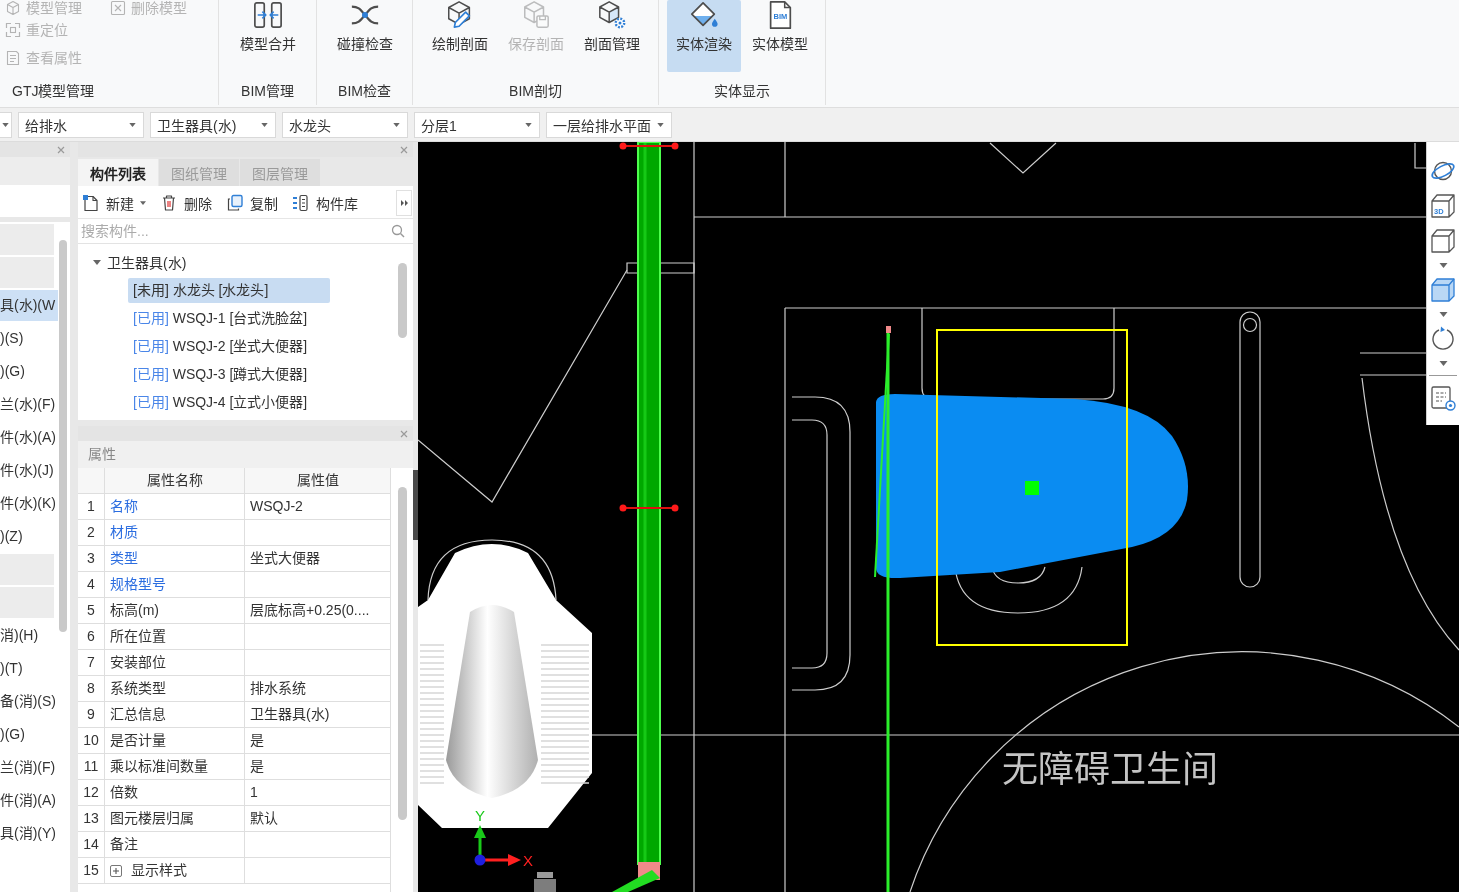  Describe the element at coordinates (213, 124) in the screenshot. I see `dropdown: 卫生器具(水)` at that location.